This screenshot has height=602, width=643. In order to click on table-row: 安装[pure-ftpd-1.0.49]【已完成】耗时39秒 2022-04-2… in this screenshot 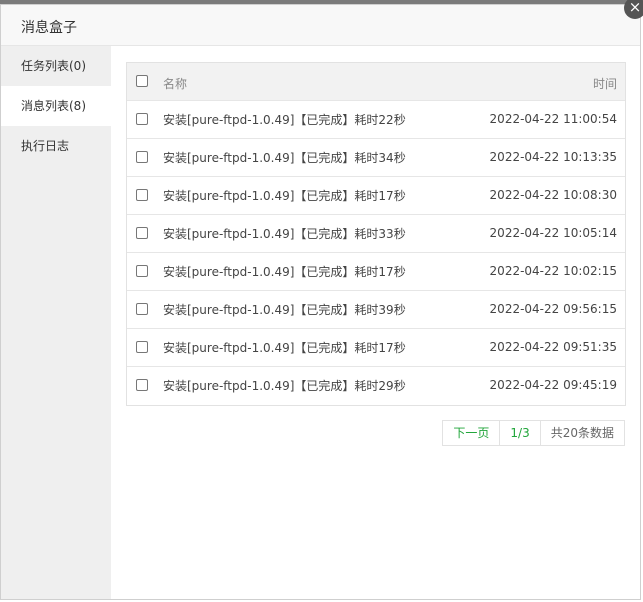, I will do `click(376, 310)`.